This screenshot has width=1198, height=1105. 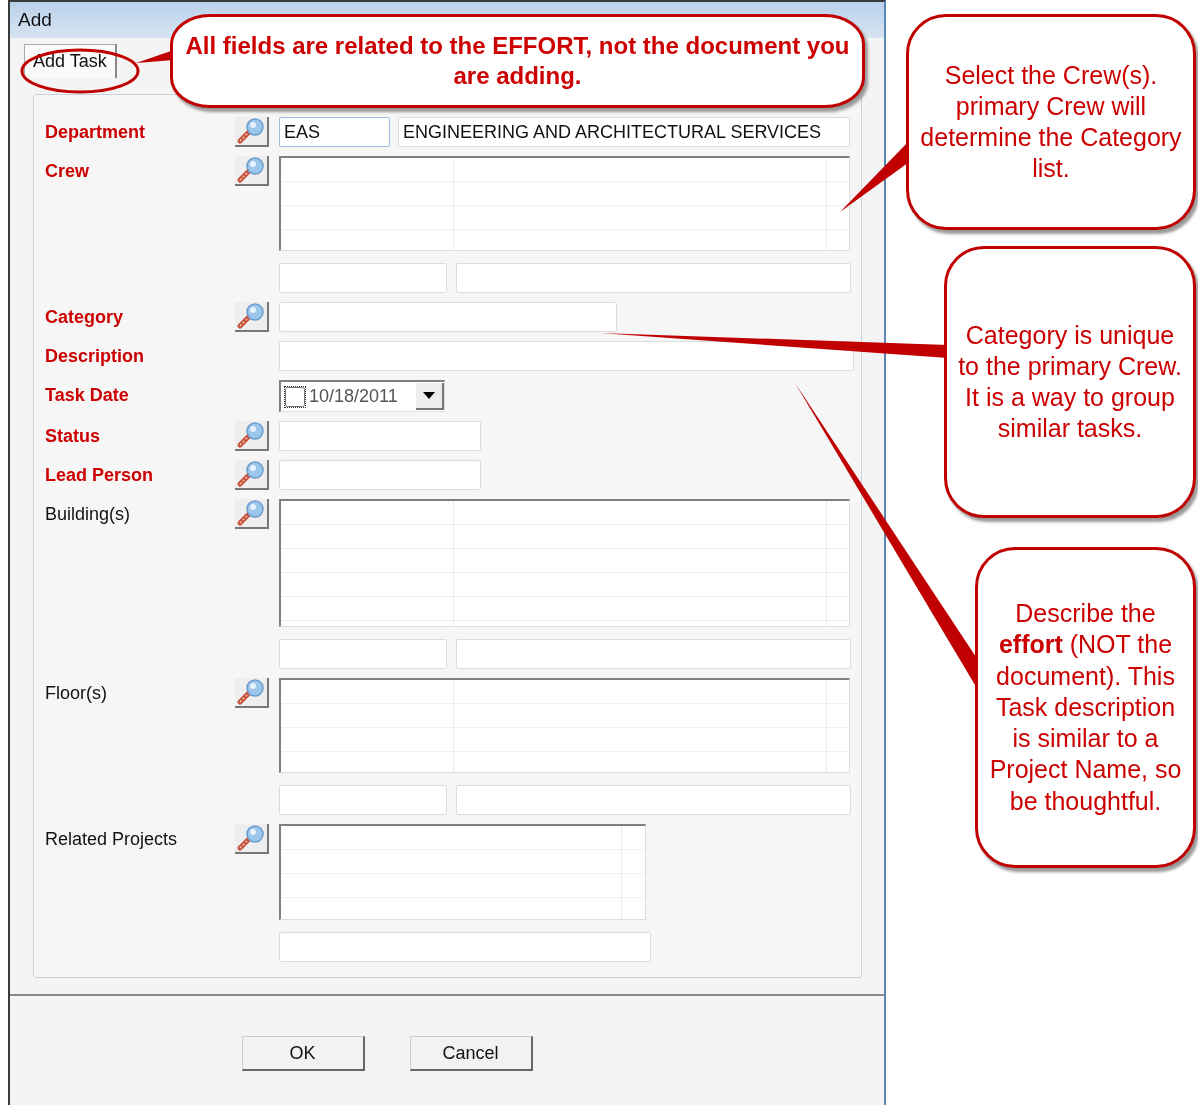 I want to click on date-picker: 10/18/2011, so click(x=362, y=396).